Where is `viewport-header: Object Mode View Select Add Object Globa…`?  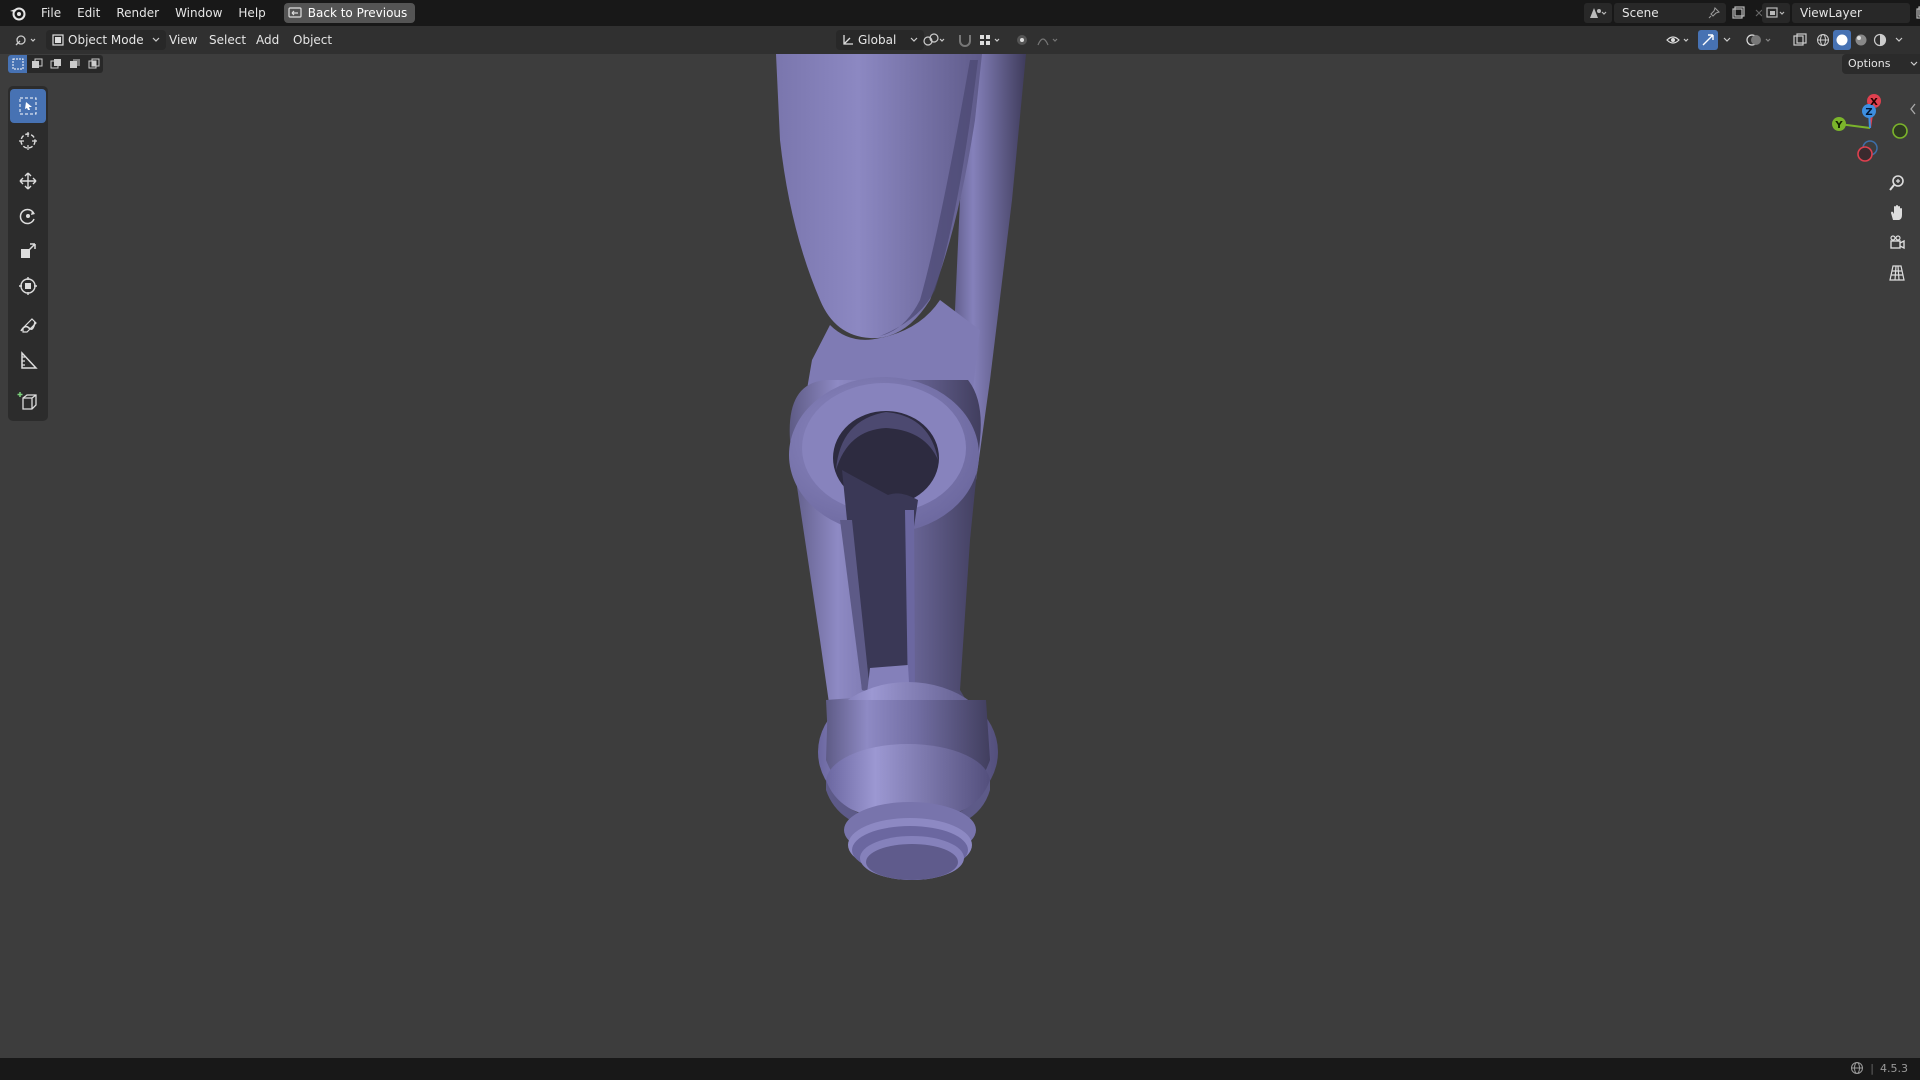
viewport-header: Object Mode View Select Add Object Globa… is located at coordinates (960, 40).